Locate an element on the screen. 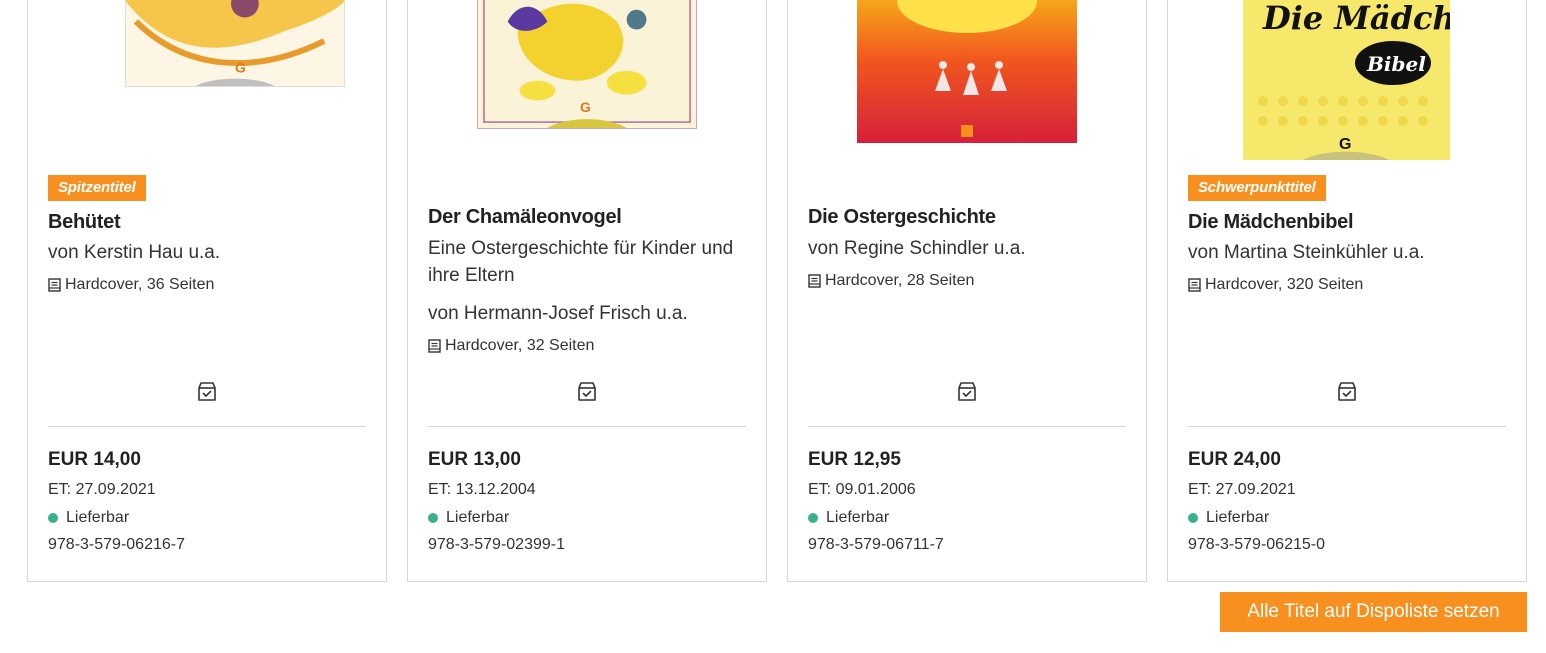  product-format: Hardcover, 28 Seiten is located at coordinates (891, 281).